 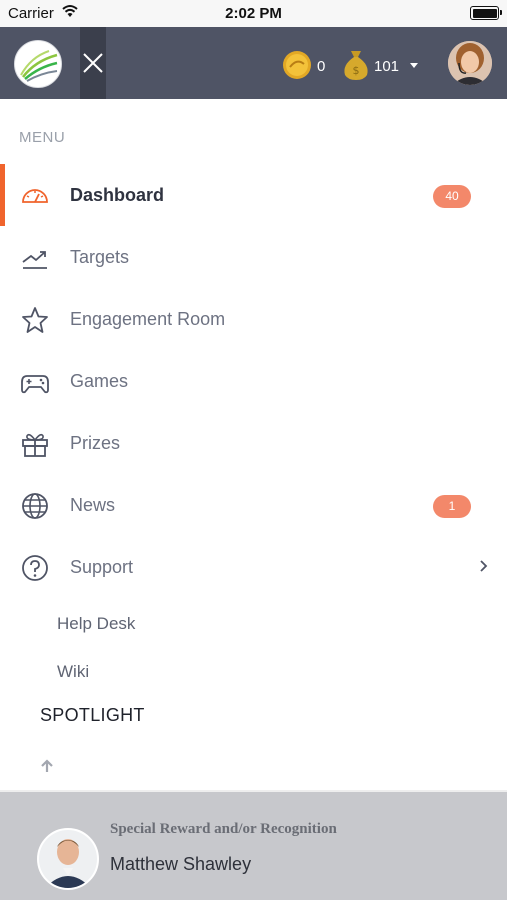 I want to click on leaf-logo-icon, so click(x=39, y=66).